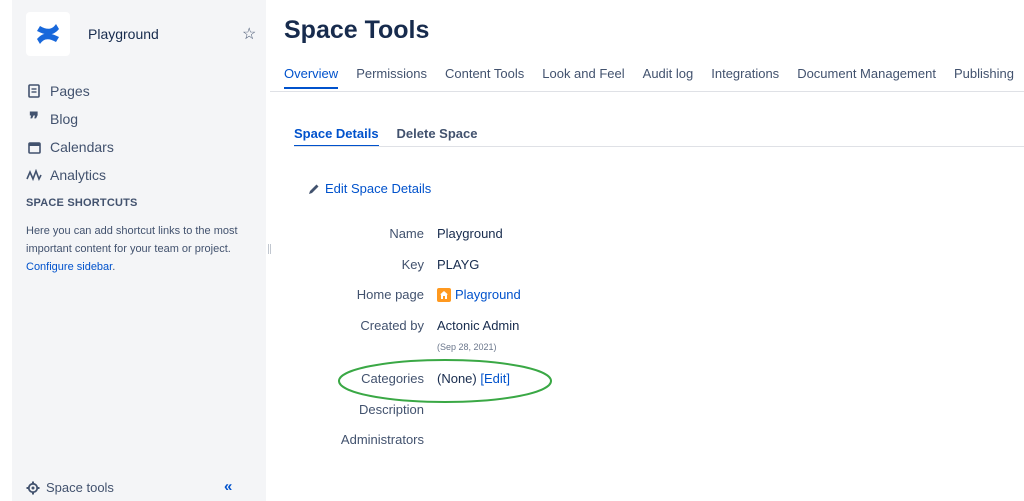 This screenshot has height=501, width=1024. What do you see at coordinates (467, 347) in the screenshot?
I see `created-date: (Sep 28, 2021)` at bounding box center [467, 347].